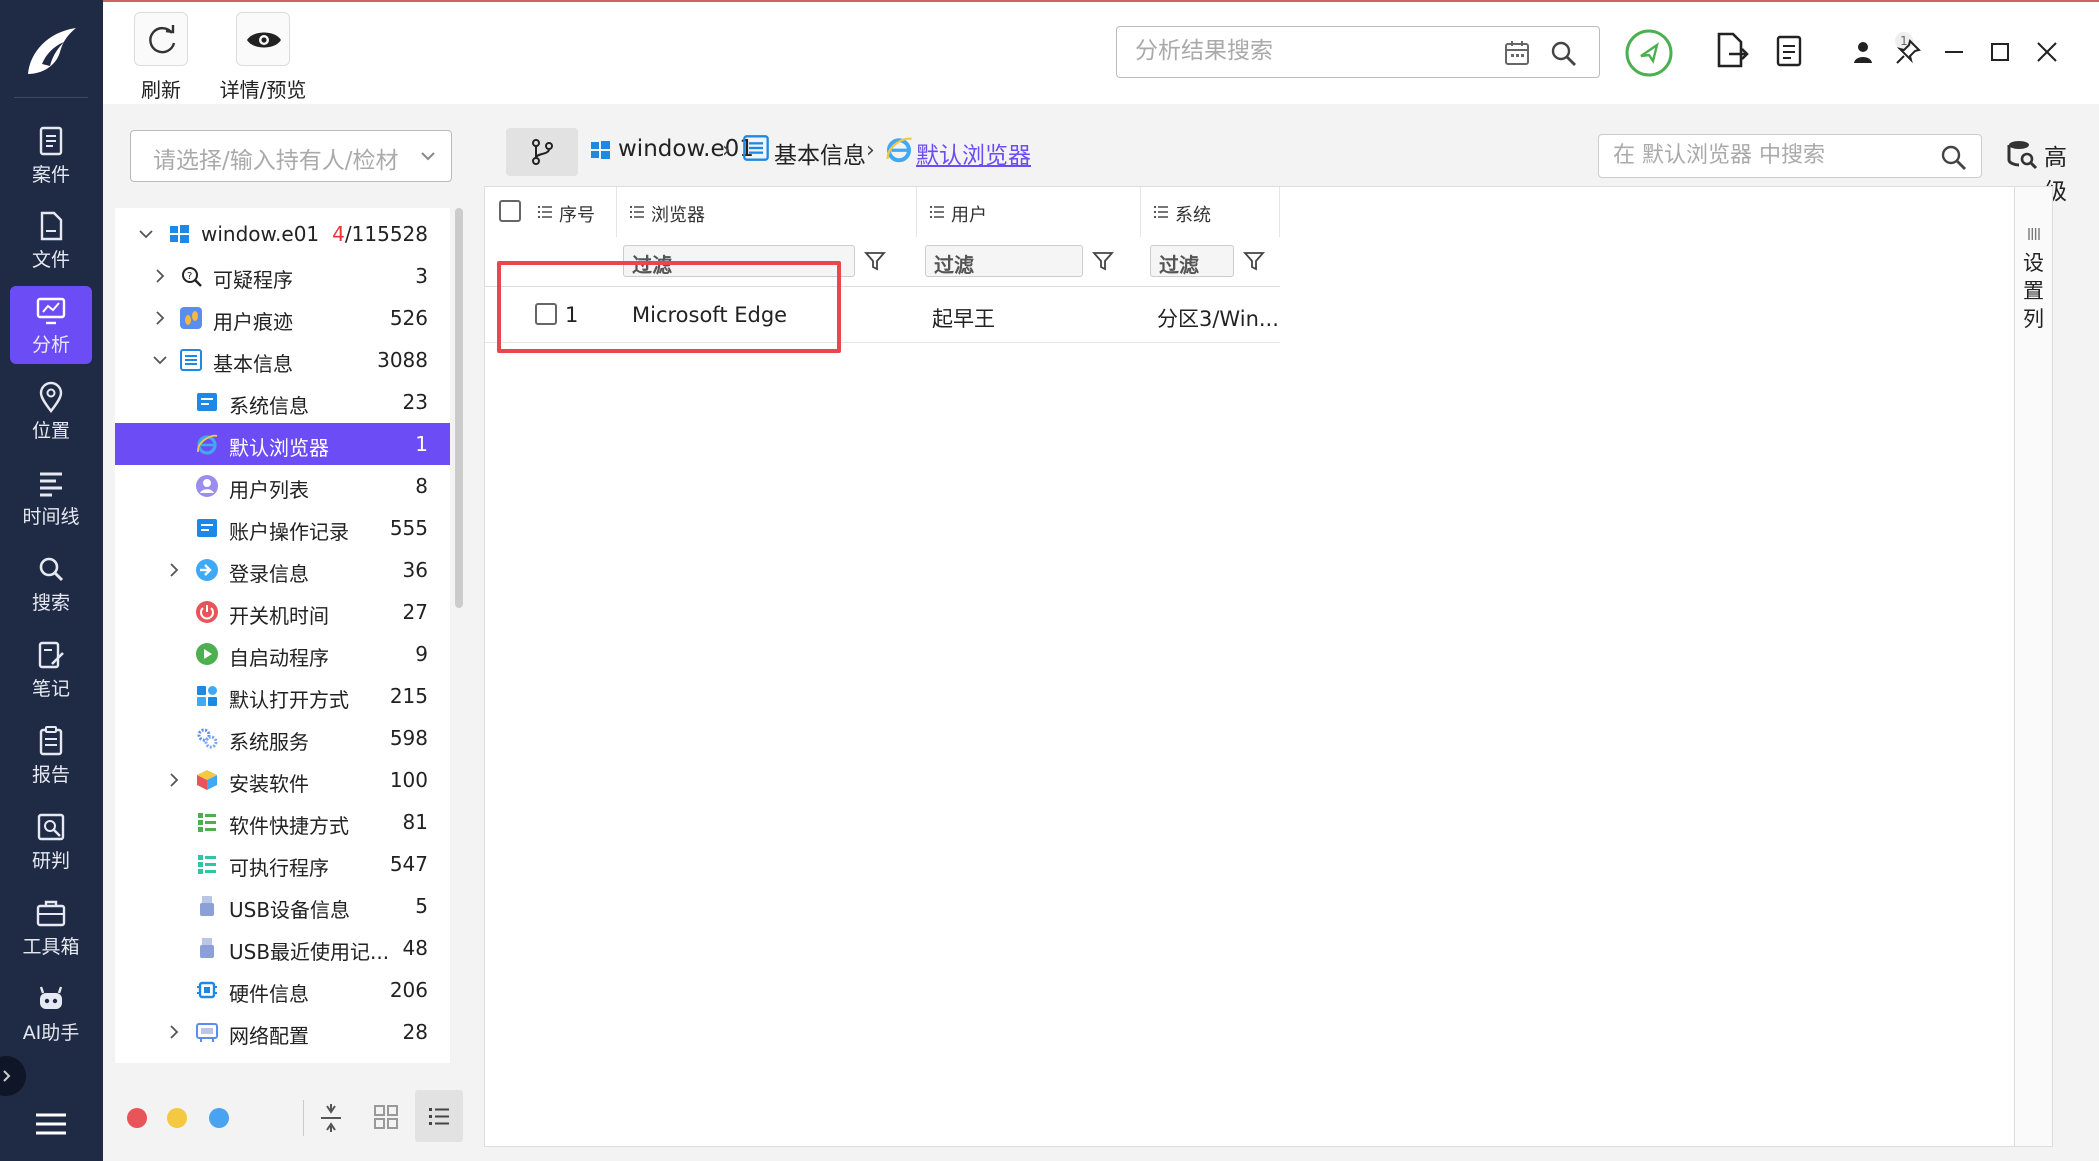 This screenshot has width=2099, height=1161. Describe the element at coordinates (571, 212) in the screenshot. I see `column-header-index: 序号` at that location.